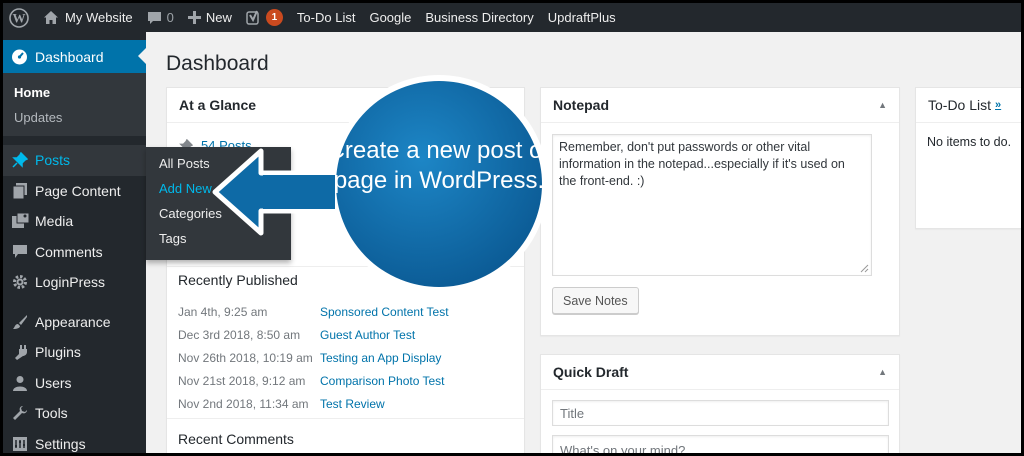 The width and height of the screenshot is (1024, 456). I want to click on submenu-item-updates: Updates, so click(74, 117).